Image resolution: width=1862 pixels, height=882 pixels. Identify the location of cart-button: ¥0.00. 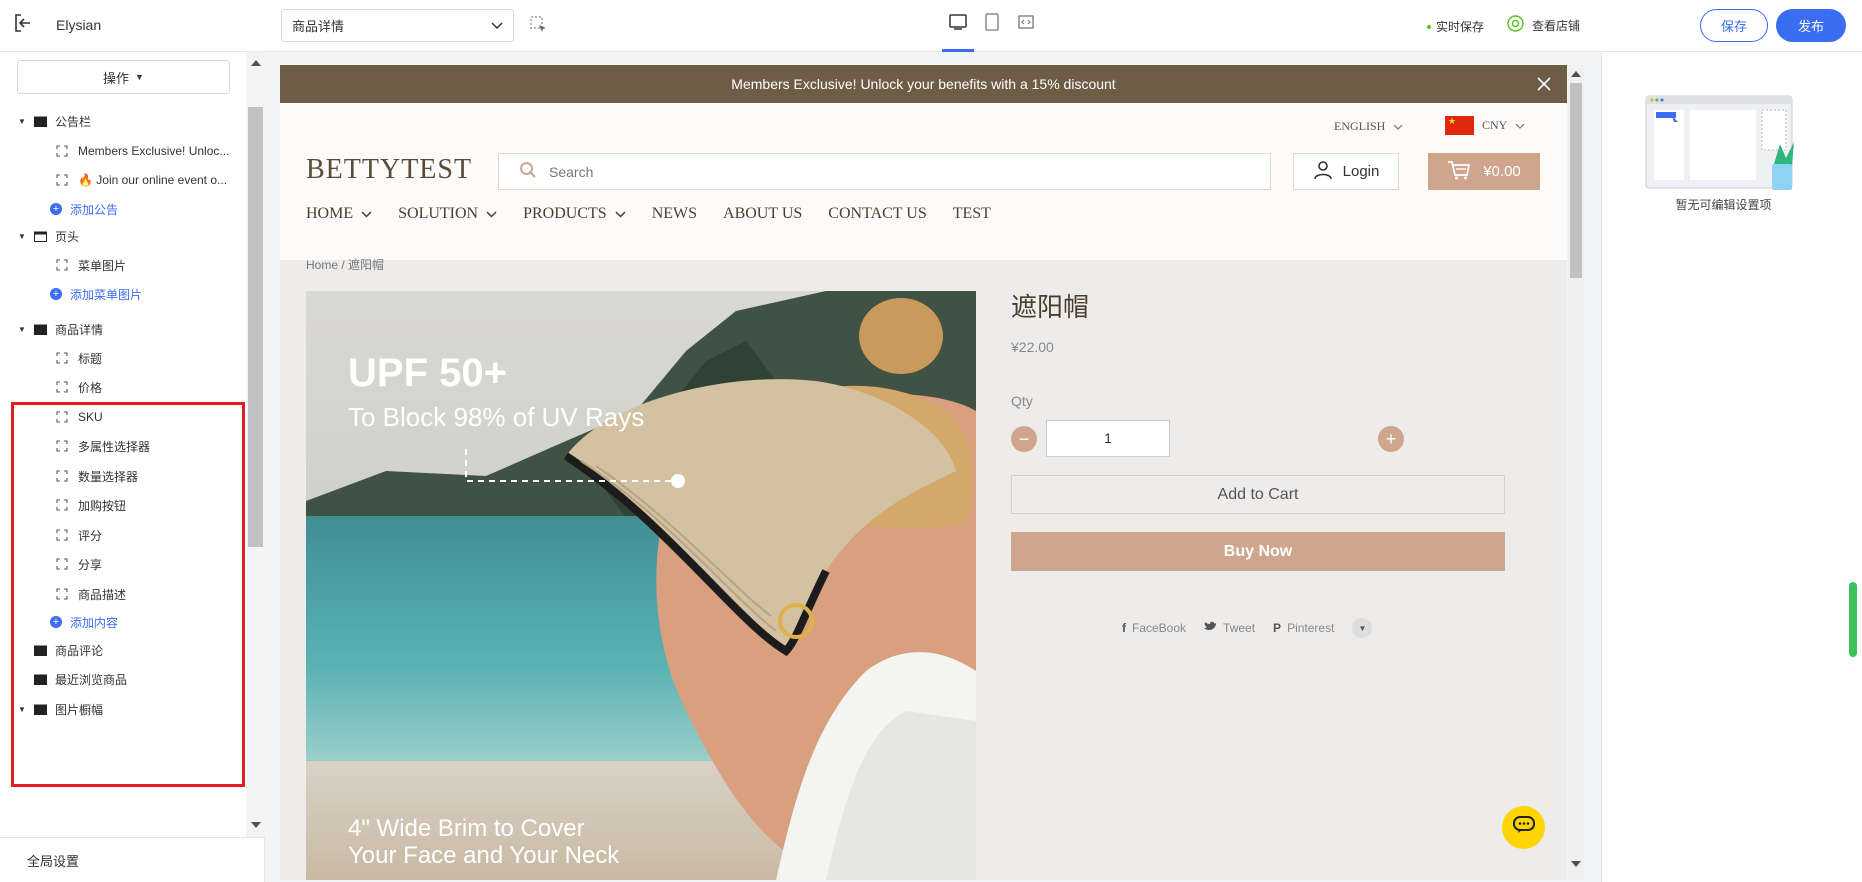
(1484, 171).